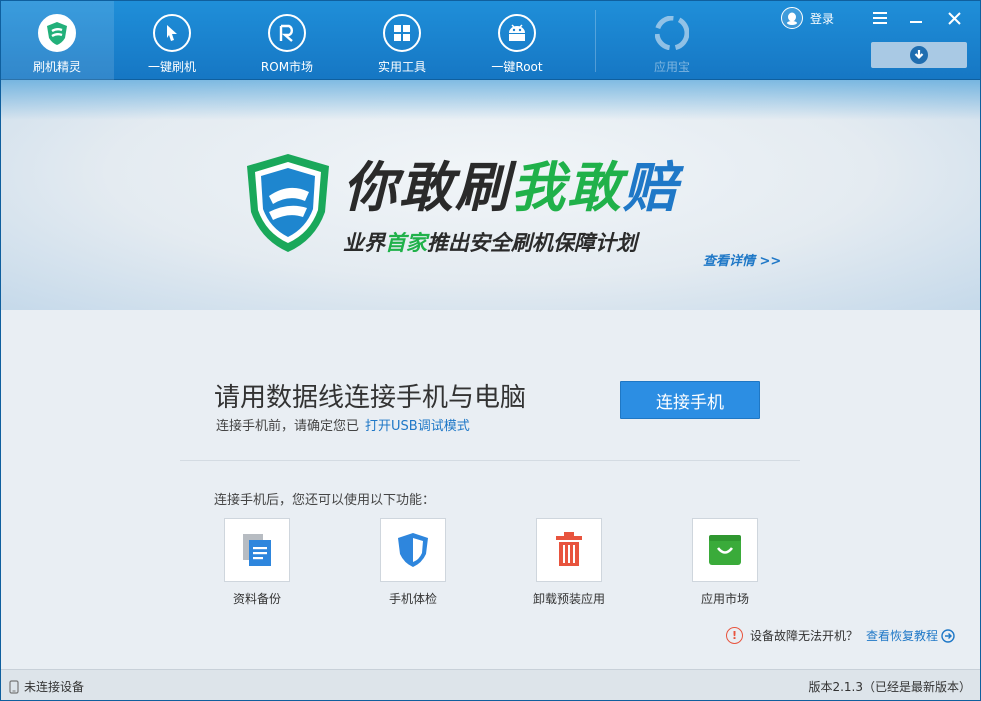  I want to click on backup-document-icon, so click(257, 550).